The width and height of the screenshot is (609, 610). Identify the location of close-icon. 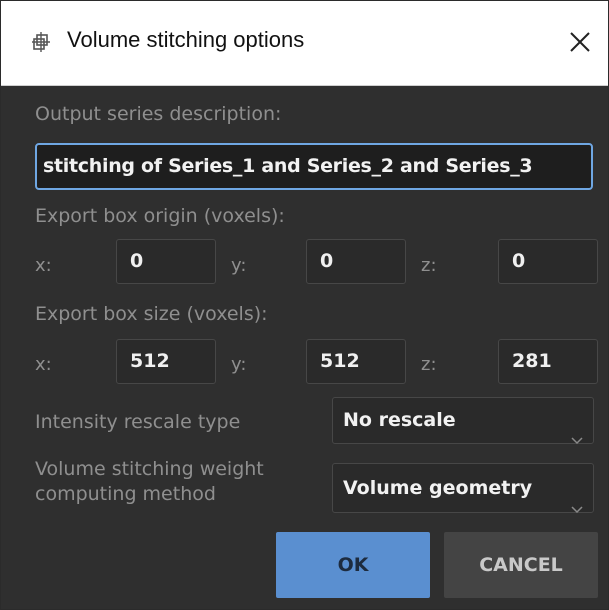
(580, 42).